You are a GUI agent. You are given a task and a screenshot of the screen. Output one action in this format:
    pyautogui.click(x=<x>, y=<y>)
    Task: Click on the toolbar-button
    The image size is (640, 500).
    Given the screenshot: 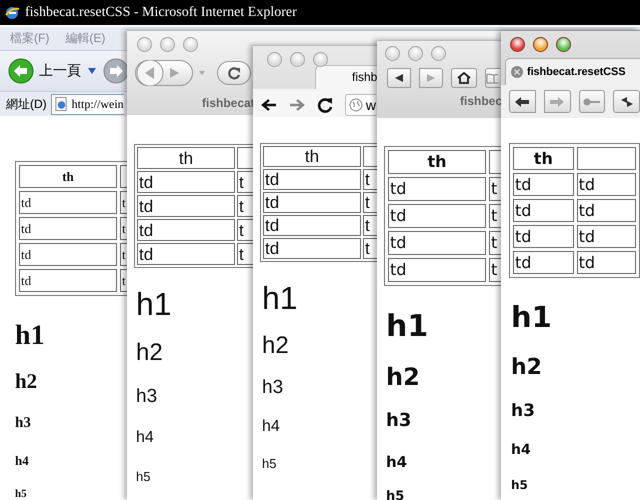 What is the action you would take?
    pyautogui.click(x=626, y=101)
    